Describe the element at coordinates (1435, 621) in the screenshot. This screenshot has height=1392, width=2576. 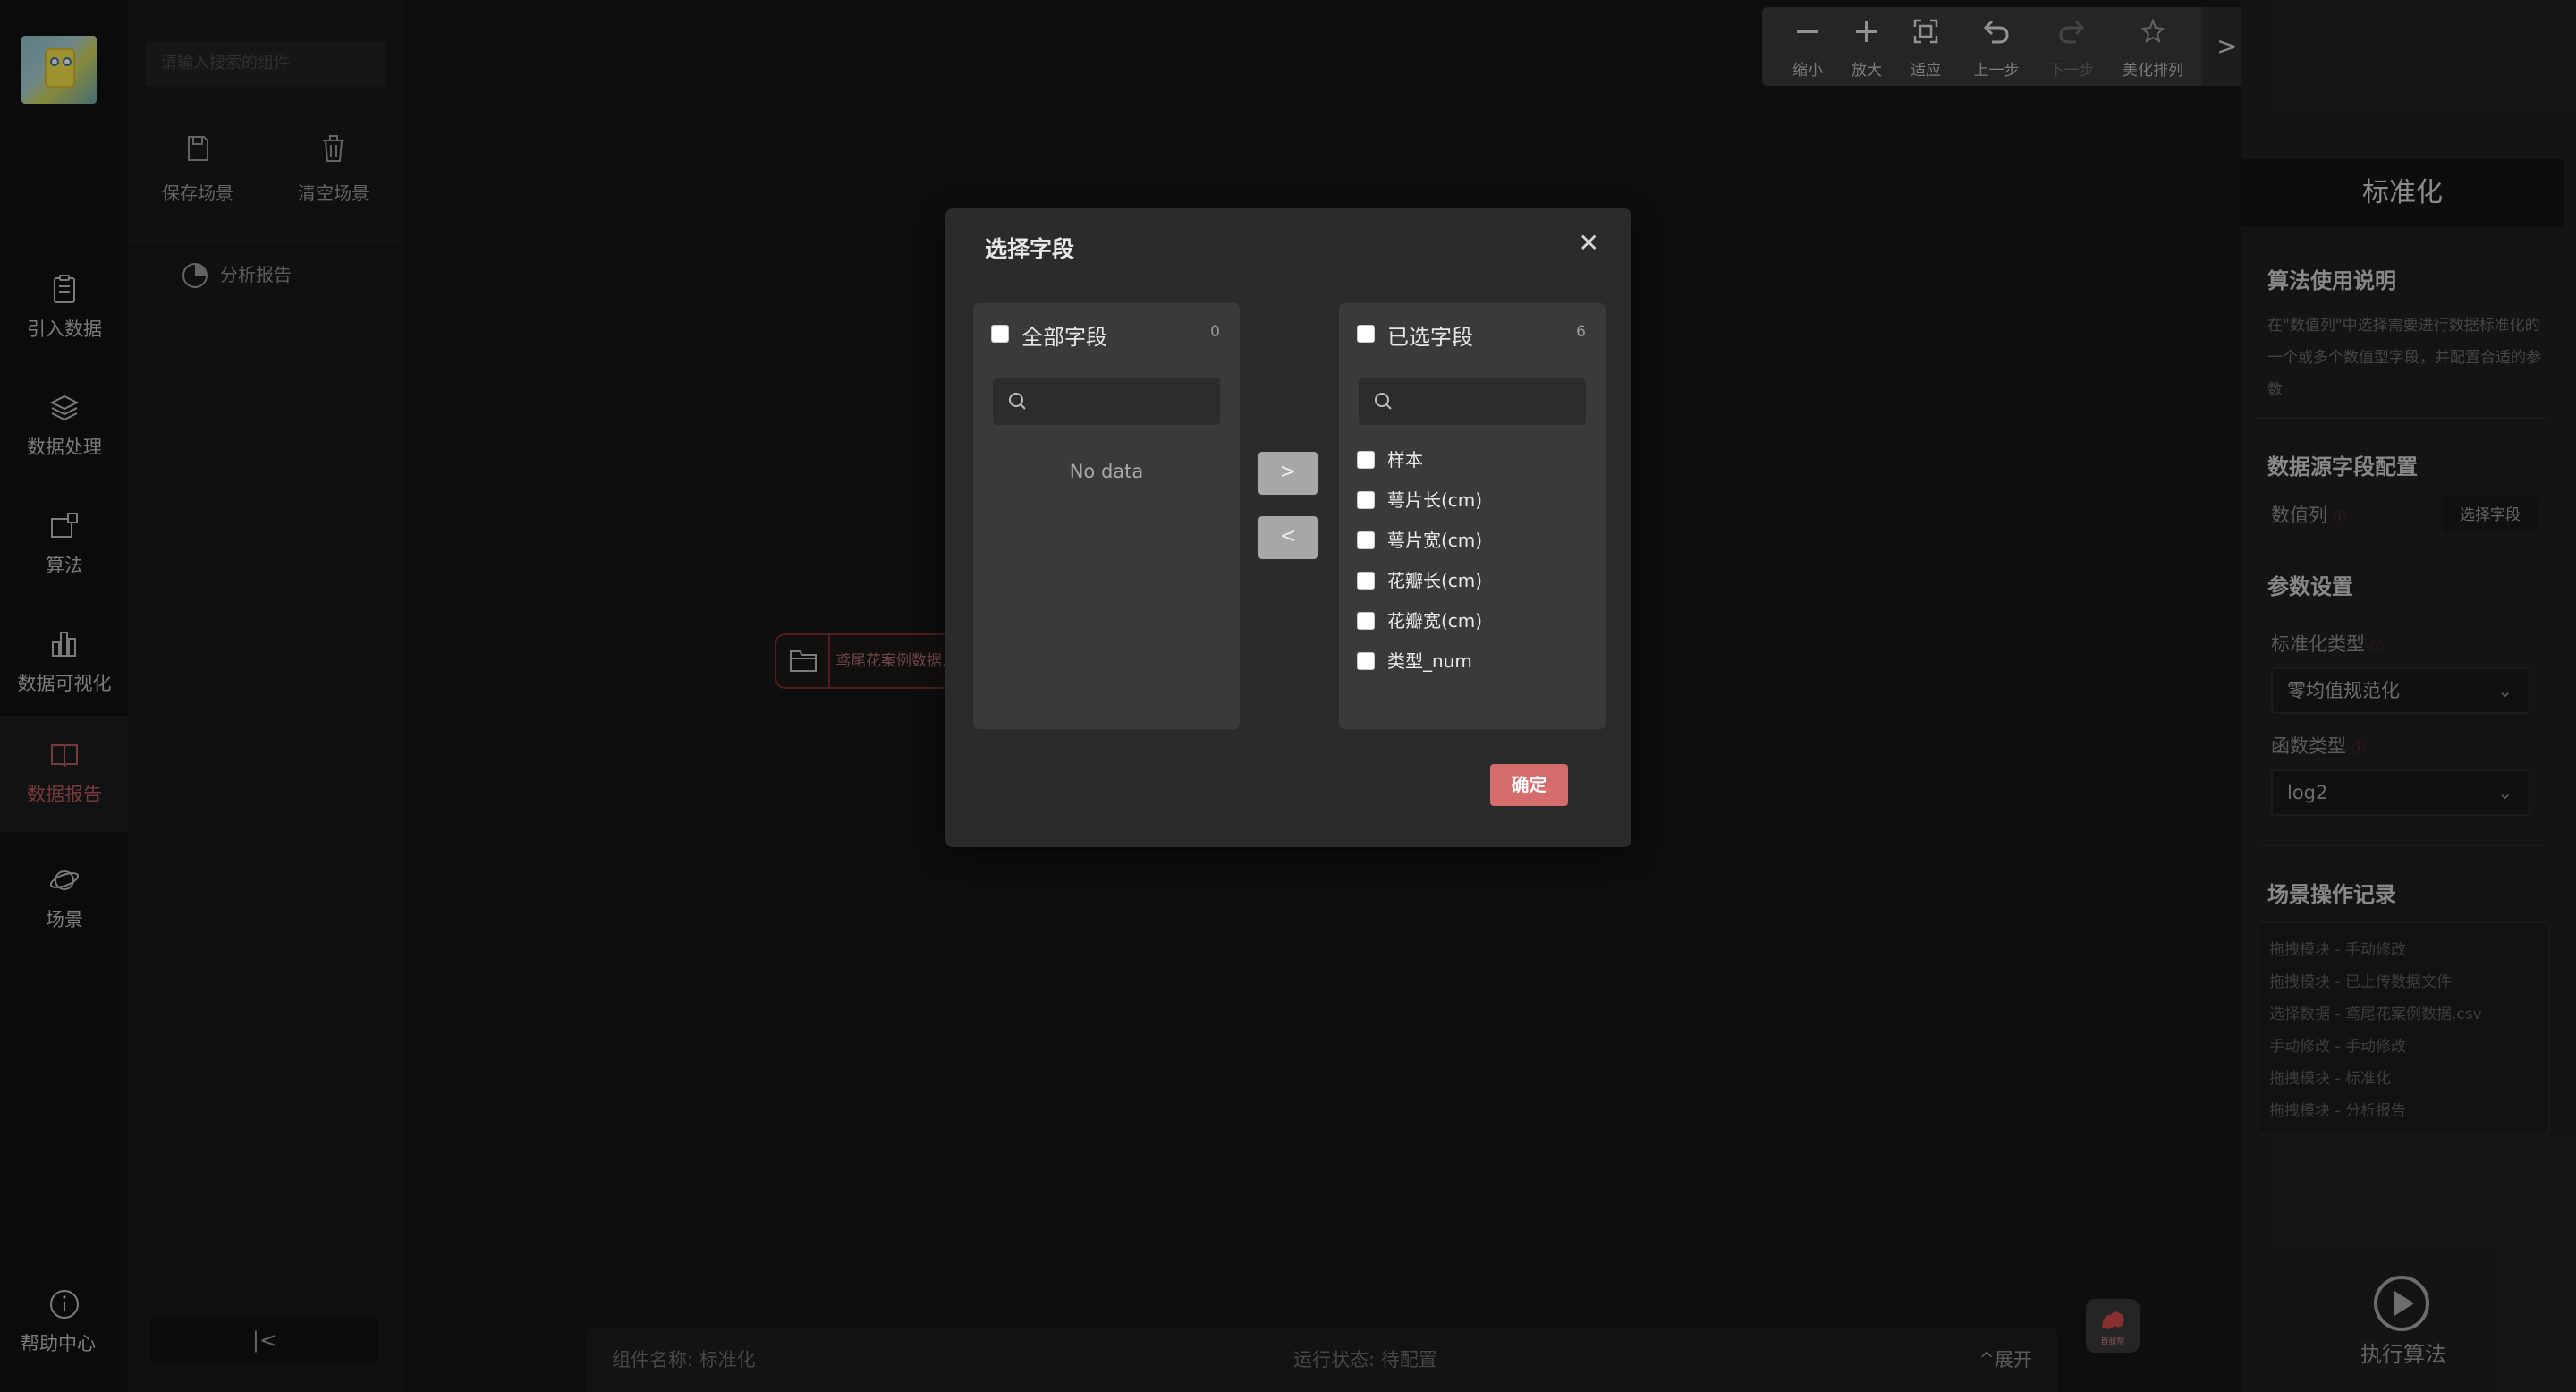
I see `field-label: 花瓣宽(cm)` at that location.